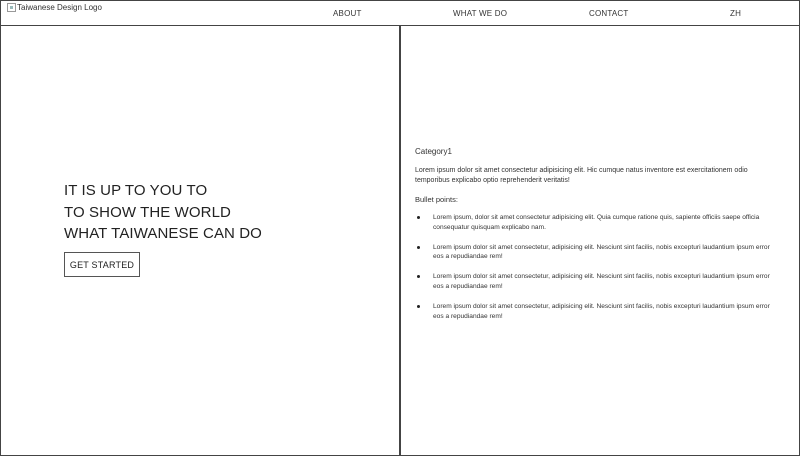 The width and height of the screenshot is (800, 456). Describe the element at coordinates (608, 13) in the screenshot. I see `nav-contact: CONTACT` at that location.